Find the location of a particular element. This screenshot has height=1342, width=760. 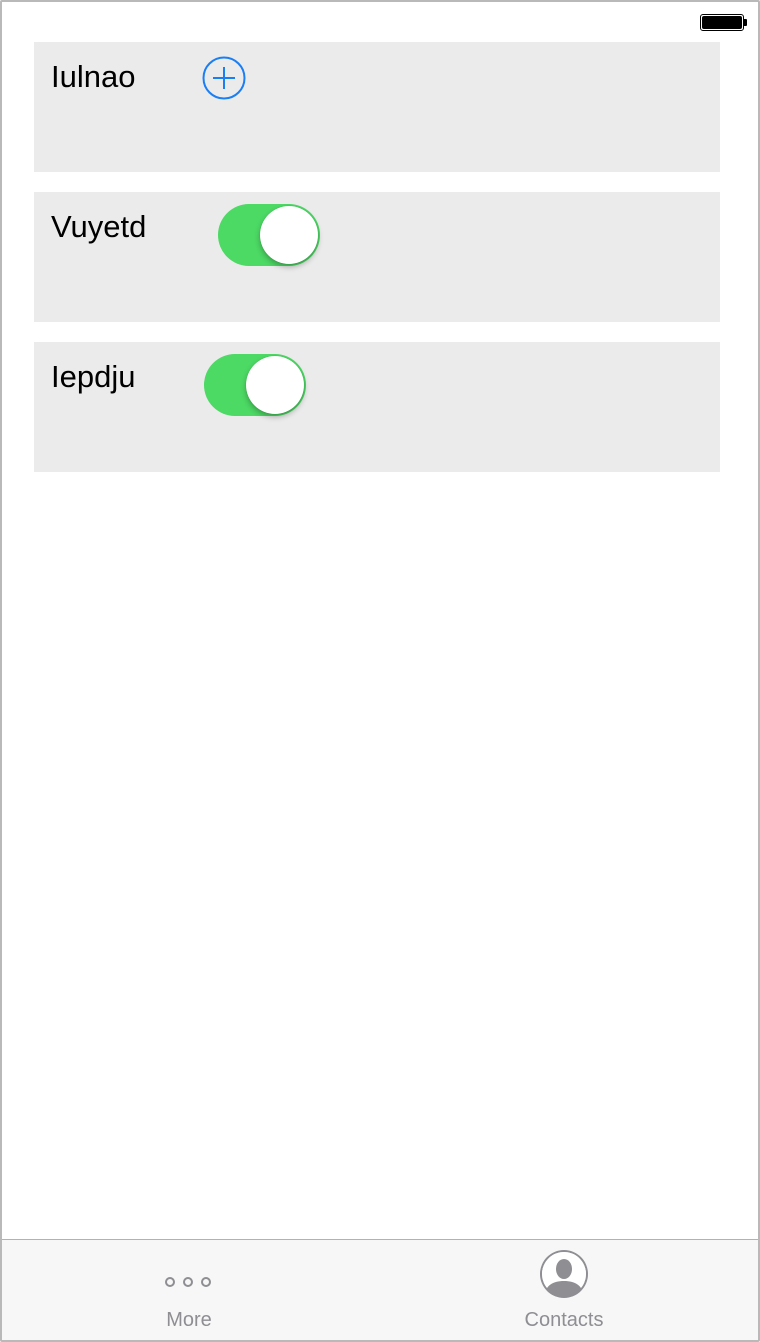

list-item: Vuyetd is located at coordinates (377, 257).